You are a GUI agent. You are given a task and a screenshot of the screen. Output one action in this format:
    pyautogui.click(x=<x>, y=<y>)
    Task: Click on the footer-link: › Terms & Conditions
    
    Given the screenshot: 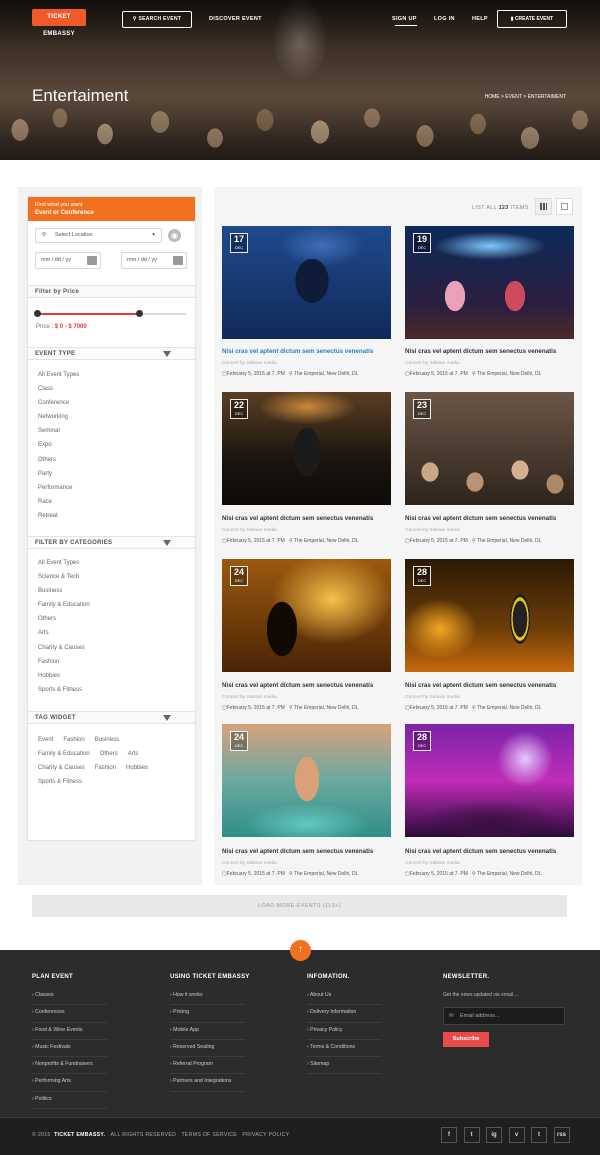 What is the action you would take?
    pyautogui.click(x=344, y=1049)
    